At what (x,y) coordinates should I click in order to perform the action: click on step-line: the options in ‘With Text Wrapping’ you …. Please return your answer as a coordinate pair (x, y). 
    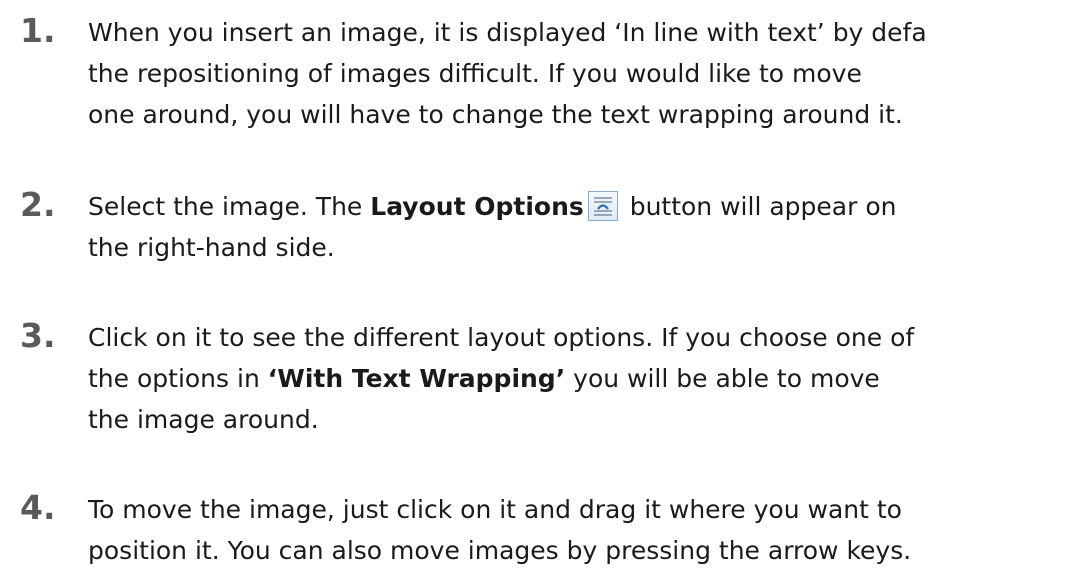
    Looking at the image, I should click on (587, 378).